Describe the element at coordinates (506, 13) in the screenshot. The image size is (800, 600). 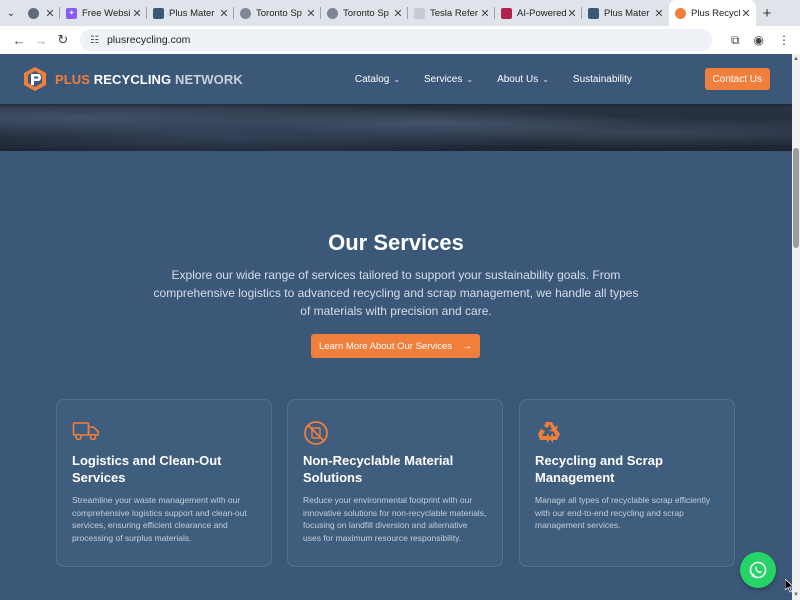
I see `ai-icon` at that location.